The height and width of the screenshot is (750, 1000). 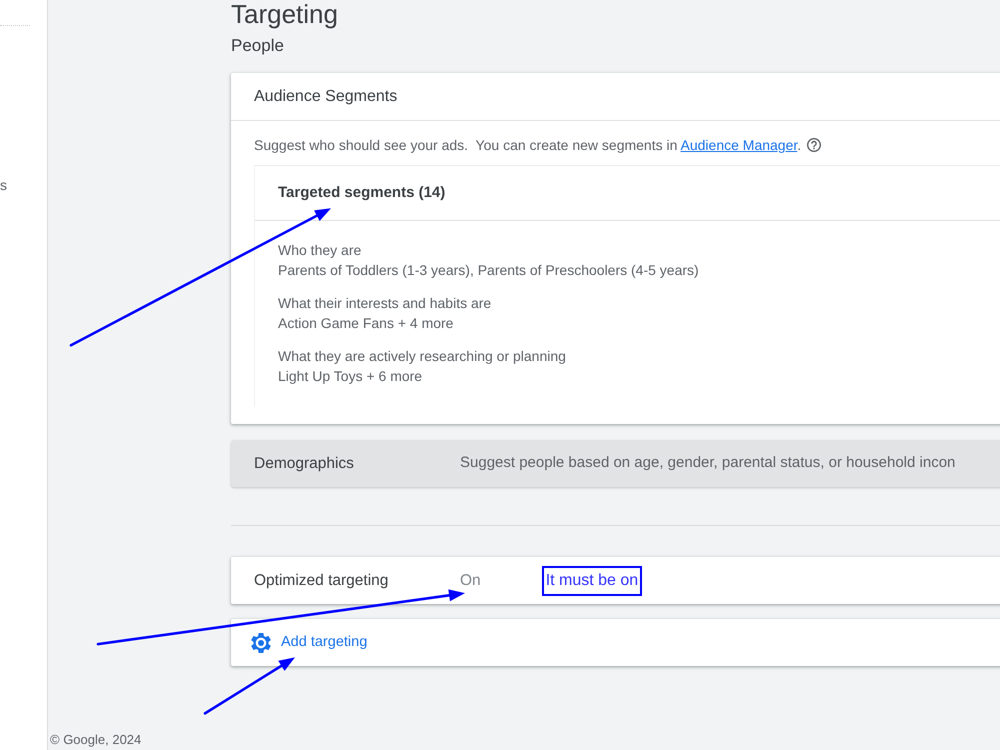 What do you see at coordinates (366, 323) in the screenshot?
I see `segment-list-text: Action Game Fans + 4 more` at bounding box center [366, 323].